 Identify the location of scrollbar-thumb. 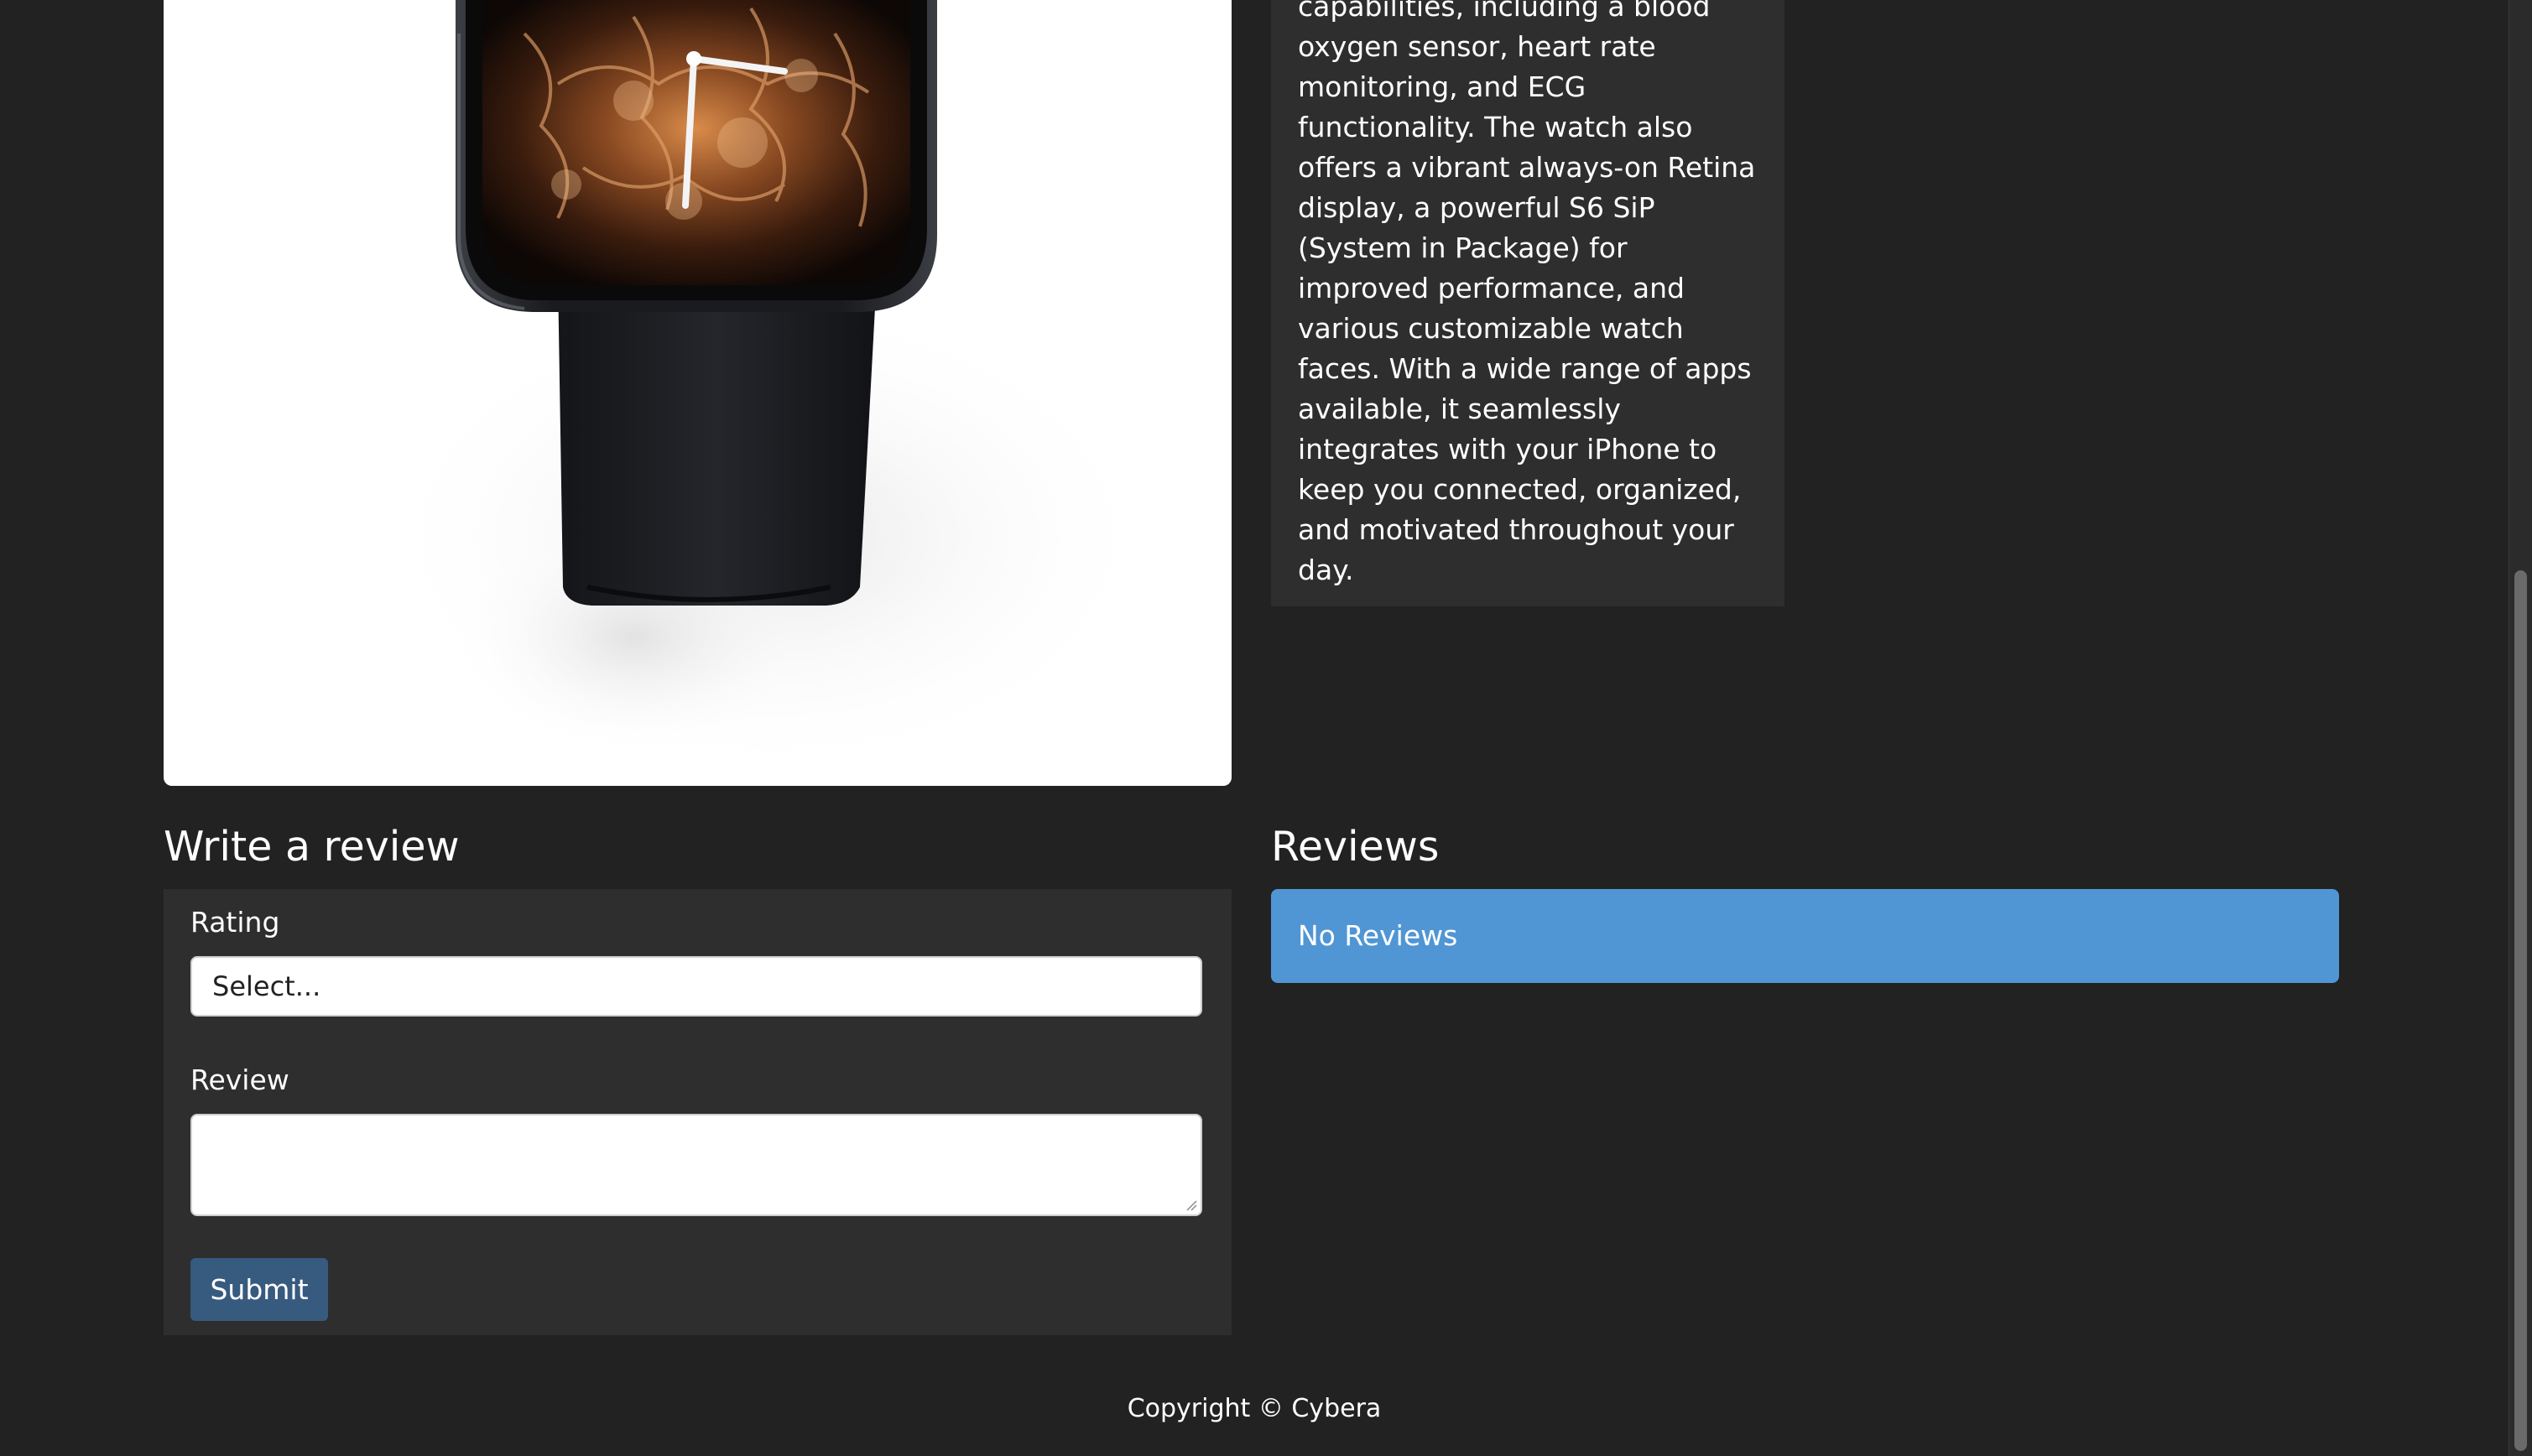
(2521, 1010).